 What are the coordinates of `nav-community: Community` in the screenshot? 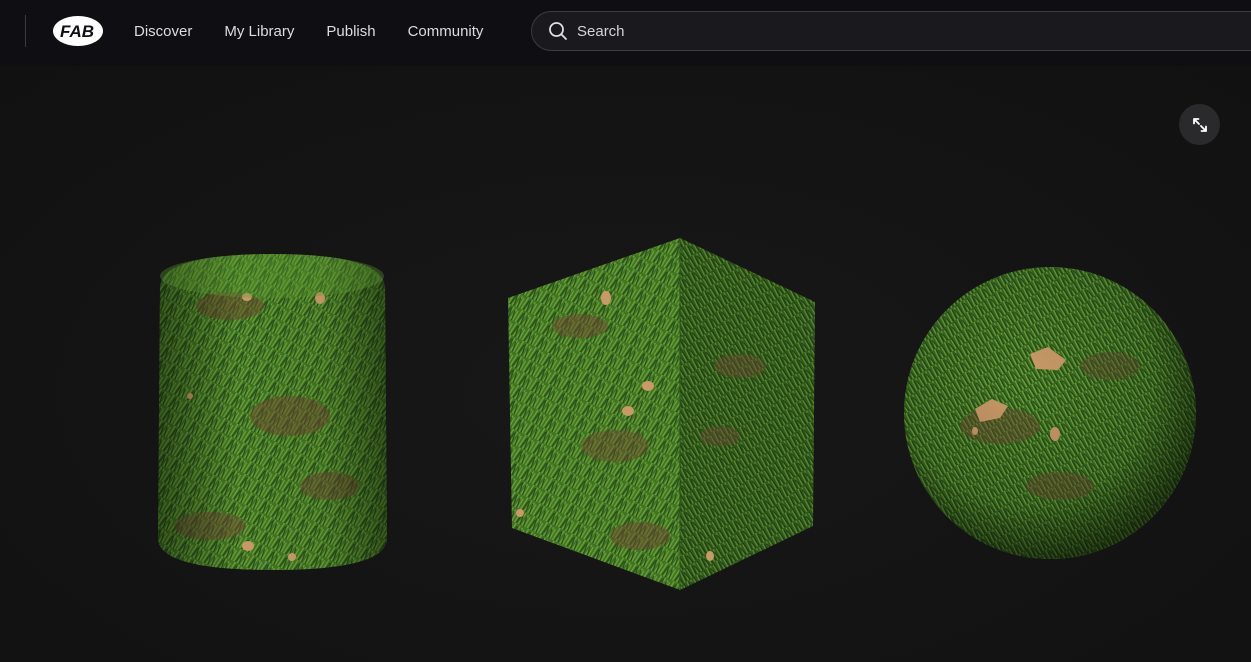 It's located at (446, 31).